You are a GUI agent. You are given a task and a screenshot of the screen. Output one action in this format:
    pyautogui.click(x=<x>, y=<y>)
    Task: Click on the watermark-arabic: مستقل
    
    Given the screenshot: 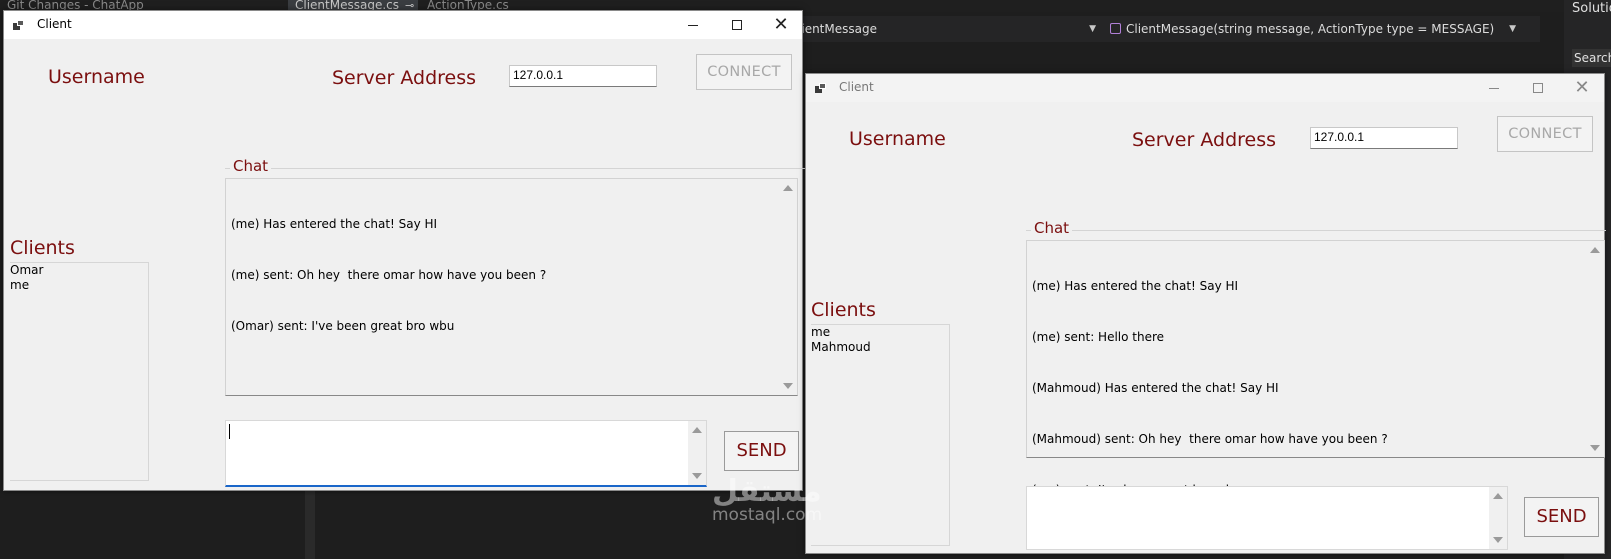 What is the action you would take?
    pyautogui.click(x=767, y=491)
    